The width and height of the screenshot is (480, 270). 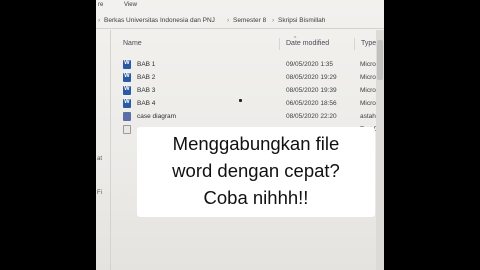 I want to click on breadcrumb-item-semester: Semester 8, so click(x=249, y=20).